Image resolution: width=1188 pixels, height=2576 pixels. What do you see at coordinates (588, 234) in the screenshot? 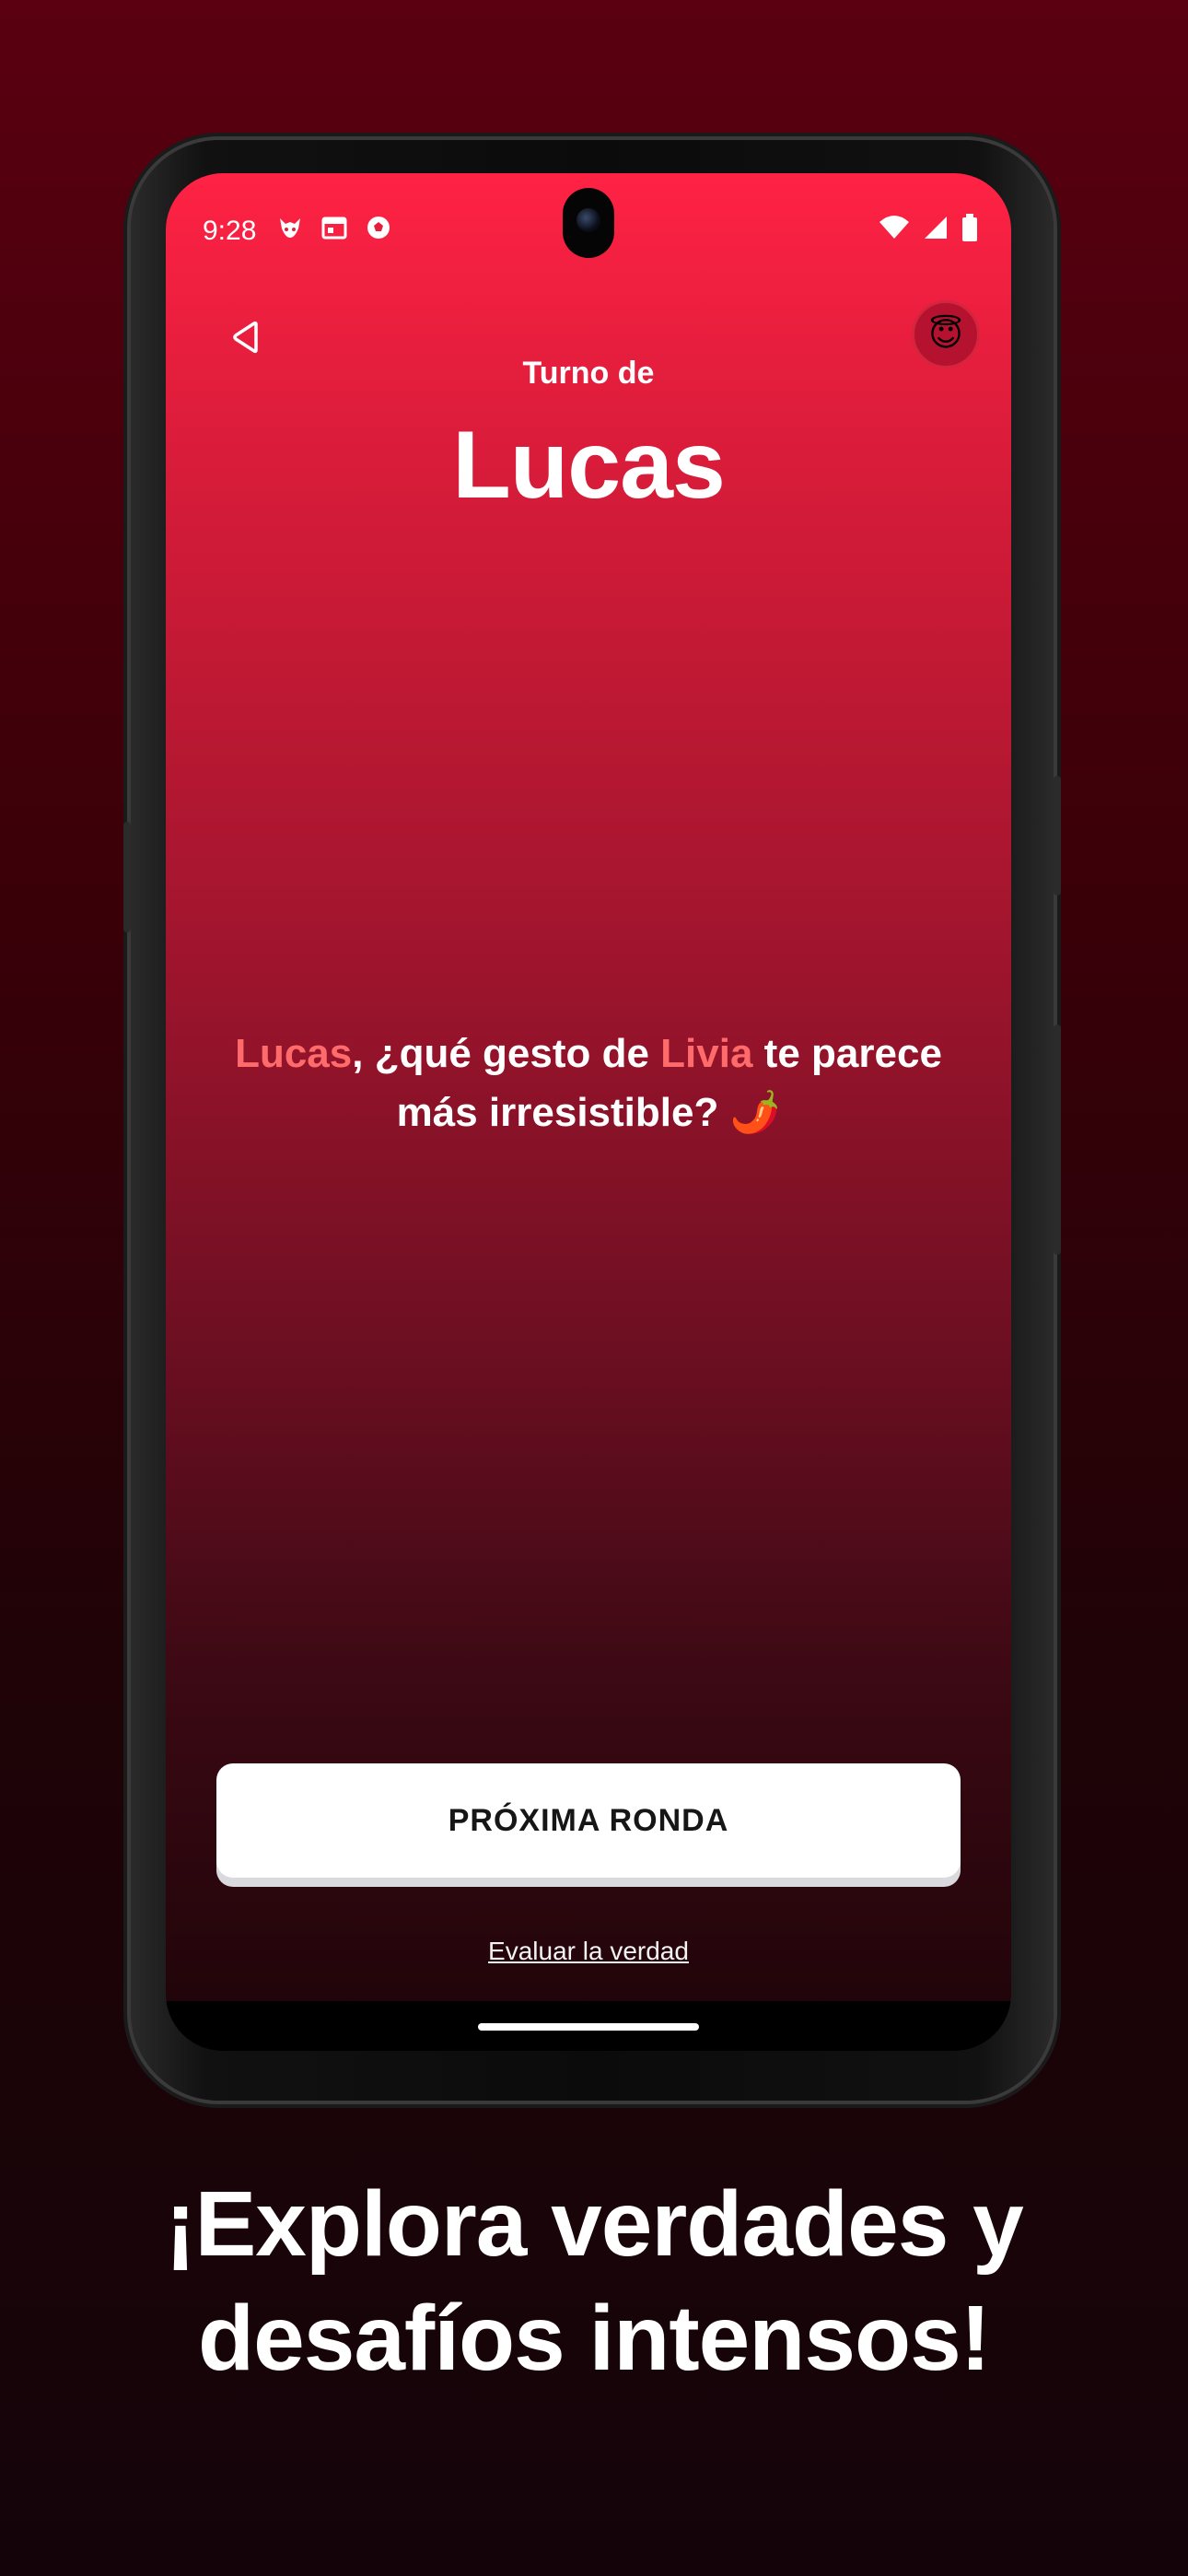
I see `status-bar: 9:28` at bounding box center [588, 234].